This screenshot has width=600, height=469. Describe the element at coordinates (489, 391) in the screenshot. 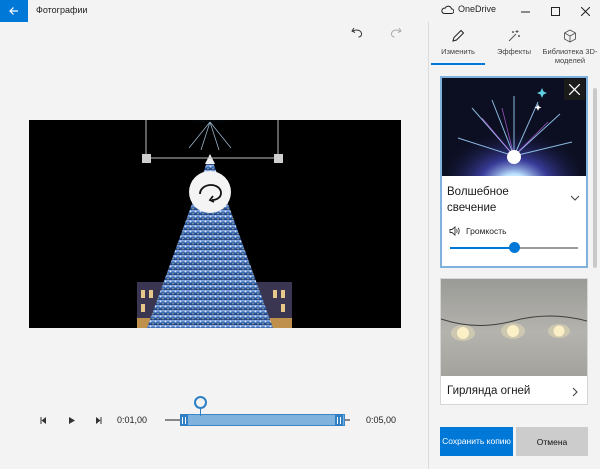

I see `effect-title: Гирлянда огней` at that location.